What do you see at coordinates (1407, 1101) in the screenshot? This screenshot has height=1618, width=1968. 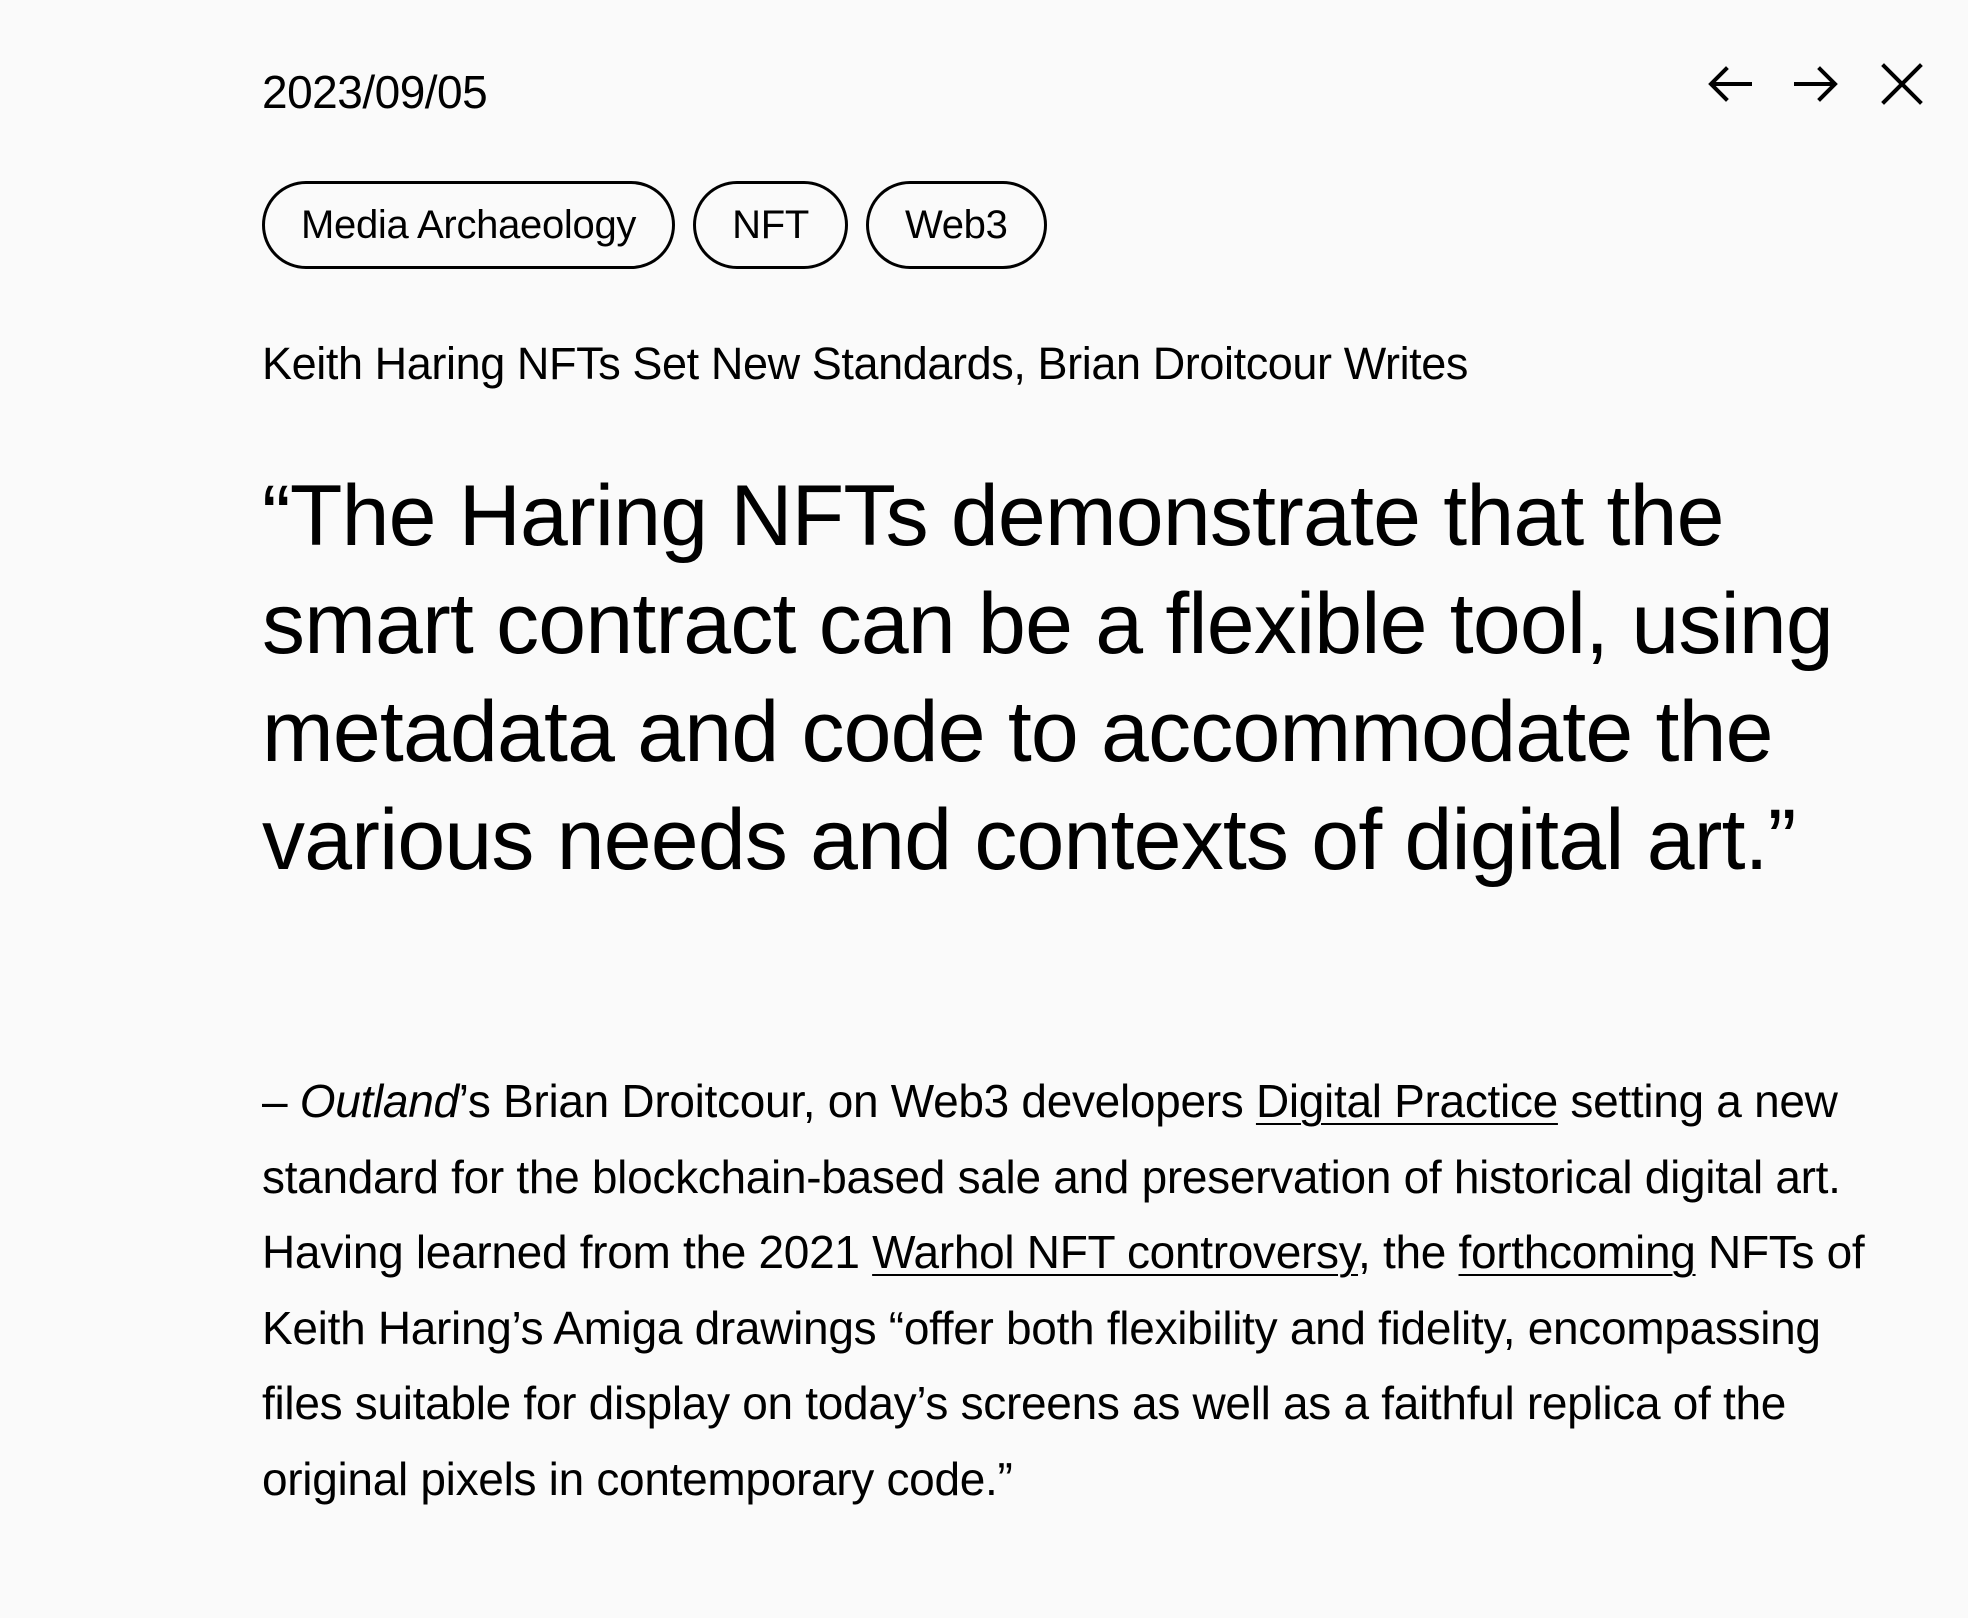 I see `digital-practice-link: Digital Practice` at bounding box center [1407, 1101].